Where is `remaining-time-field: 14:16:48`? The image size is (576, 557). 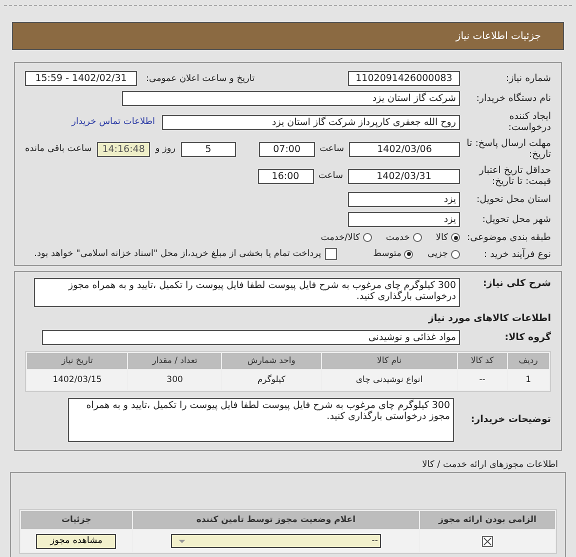
remaining-time-field: 14:16:48 is located at coordinates (123, 149).